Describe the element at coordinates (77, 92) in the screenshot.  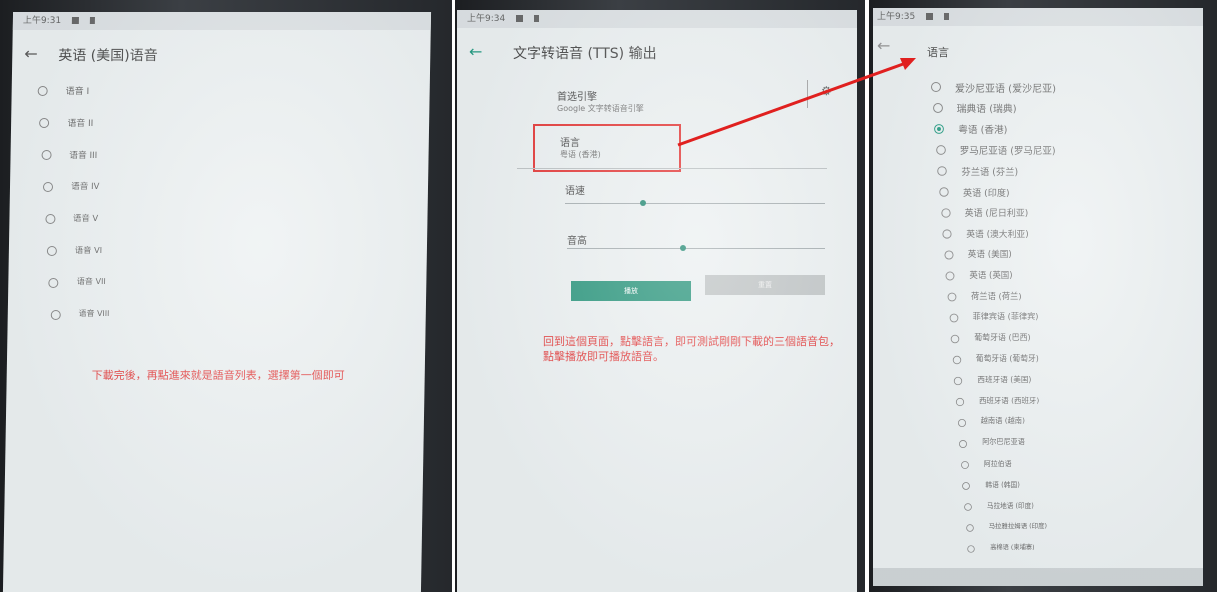
I see `voice-label: 语音 I` at that location.